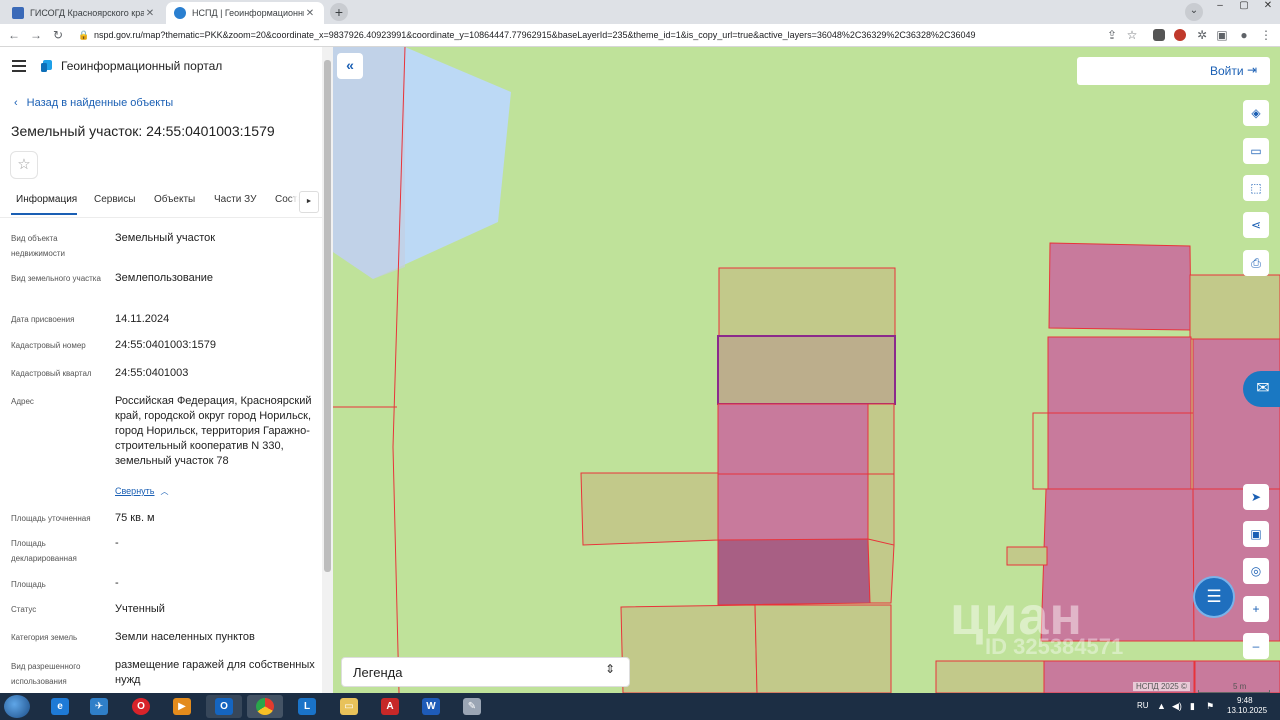  What do you see at coordinates (390, 706) in the screenshot?
I see `acrobat-icon: A` at bounding box center [390, 706].